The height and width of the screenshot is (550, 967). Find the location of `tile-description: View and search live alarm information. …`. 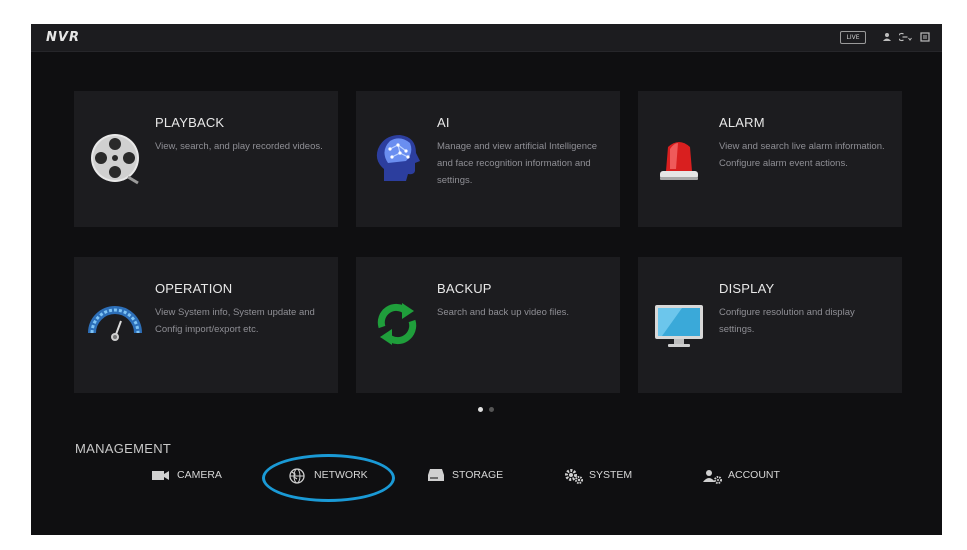

tile-description: View and search live alarm information. … is located at coordinates (802, 155).